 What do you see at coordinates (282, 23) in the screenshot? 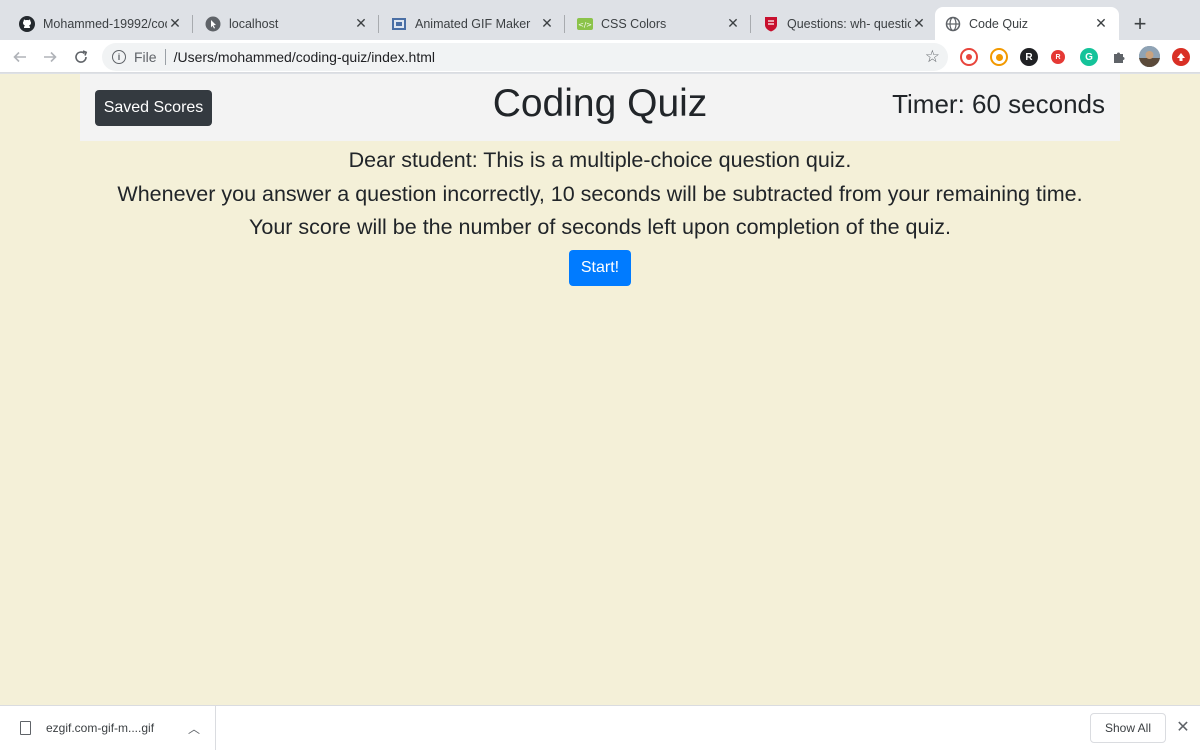
I see `tab-localhost: localhost ✕` at bounding box center [282, 23].